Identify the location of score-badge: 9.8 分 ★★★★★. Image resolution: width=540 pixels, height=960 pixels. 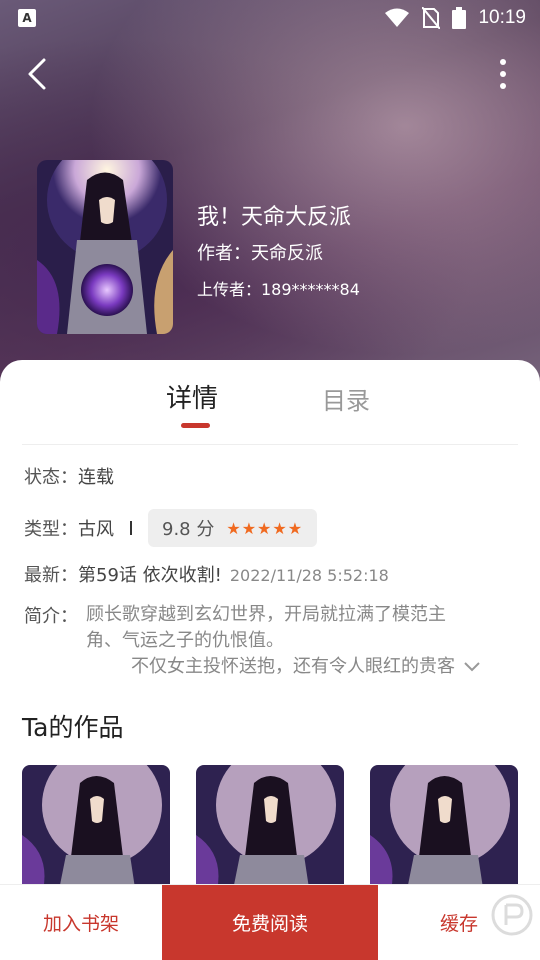
(233, 528).